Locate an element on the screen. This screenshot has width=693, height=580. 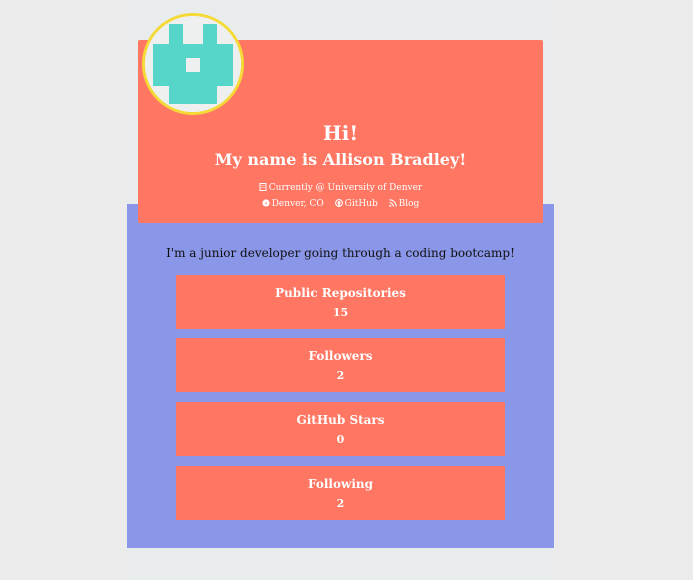
stat-card-github-stars: GitHub Stars 0 is located at coordinates (340, 429).